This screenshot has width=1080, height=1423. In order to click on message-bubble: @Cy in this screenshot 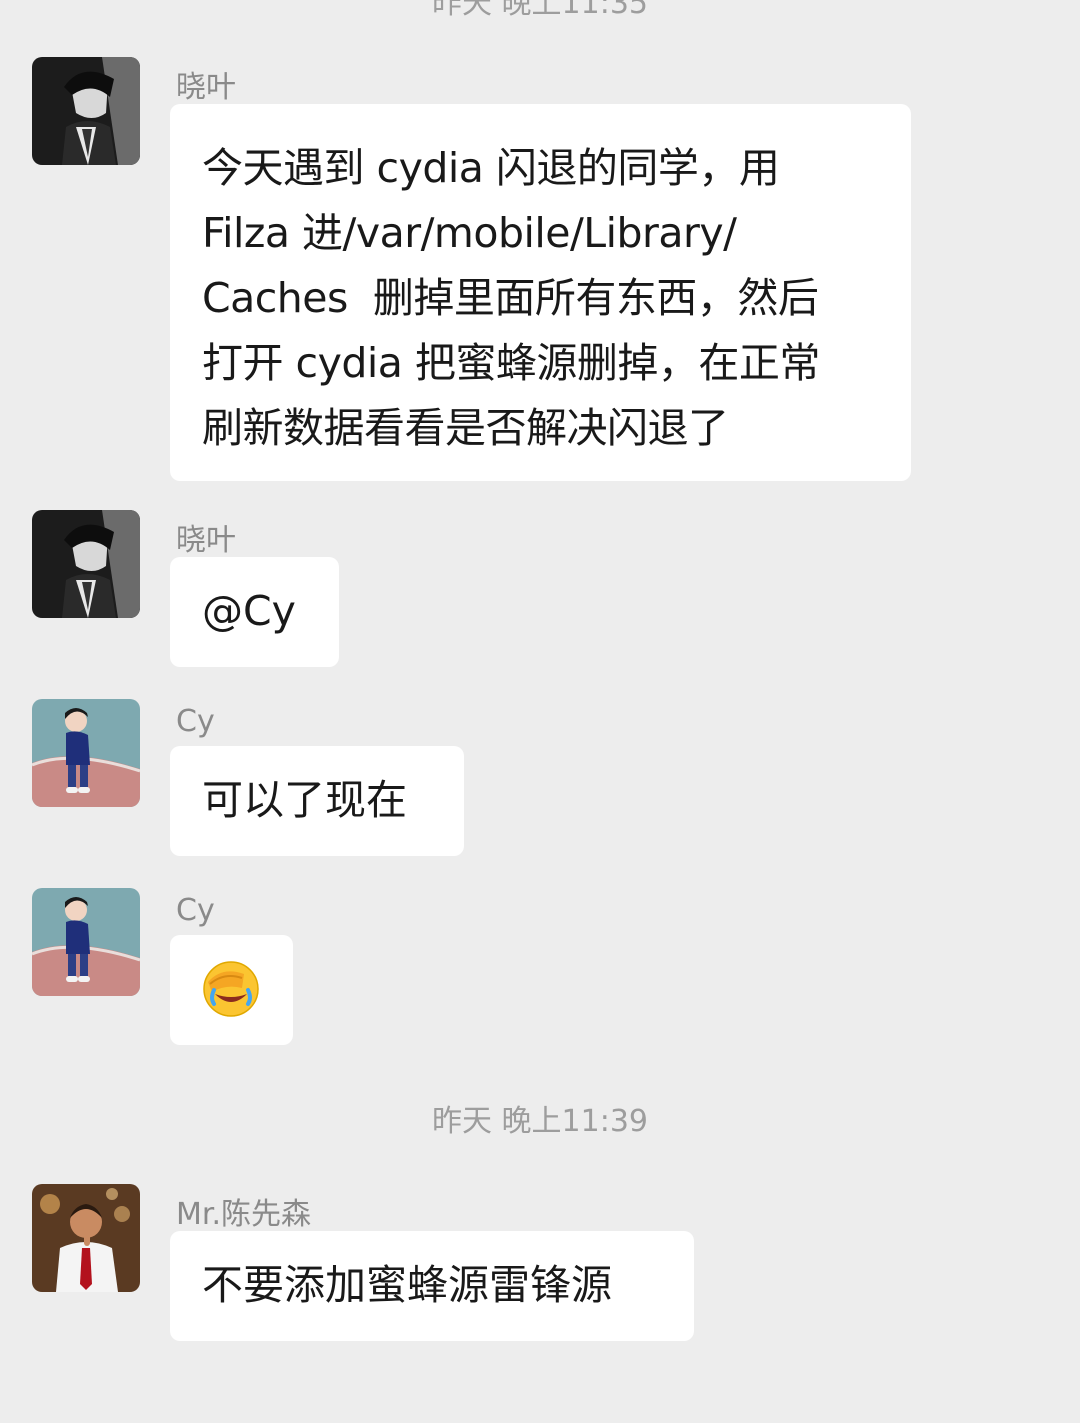, I will do `click(254, 612)`.